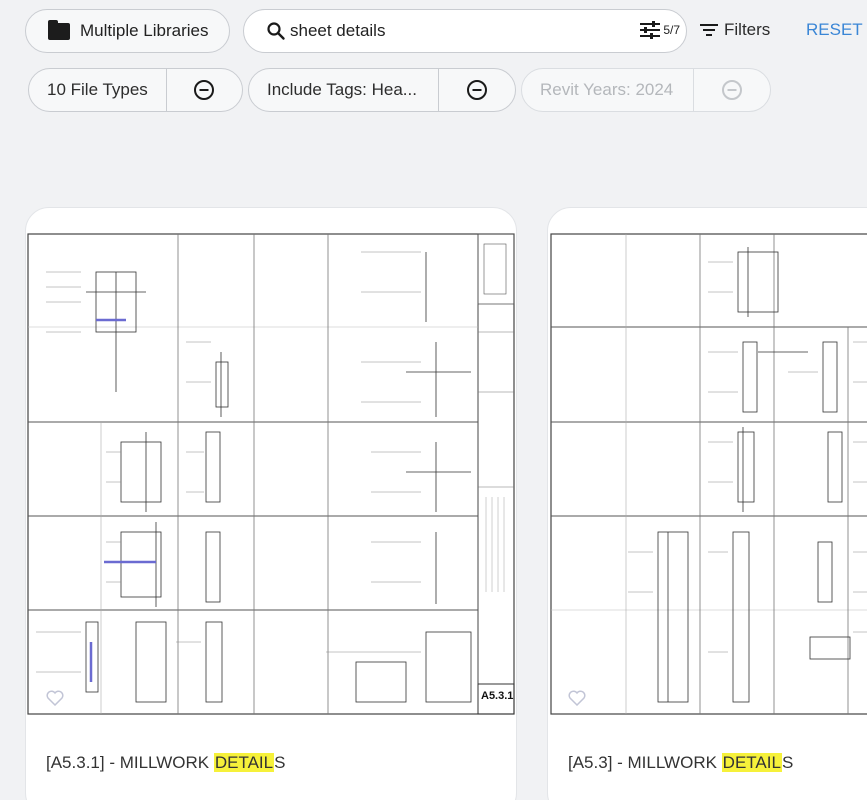 The width and height of the screenshot is (867, 800). Describe the element at coordinates (455, 31) in the screenshot. I see `search-input` at that location.